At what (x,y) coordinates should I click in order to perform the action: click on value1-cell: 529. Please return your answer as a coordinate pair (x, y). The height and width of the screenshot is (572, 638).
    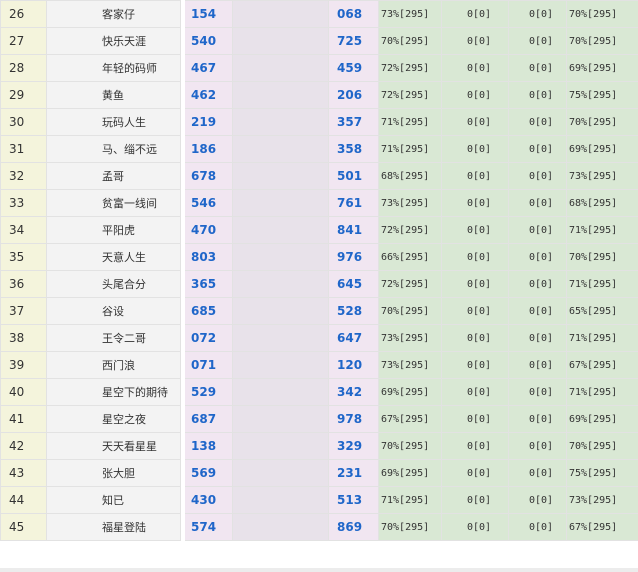
    Looking at the image, I should click on (208, 392).